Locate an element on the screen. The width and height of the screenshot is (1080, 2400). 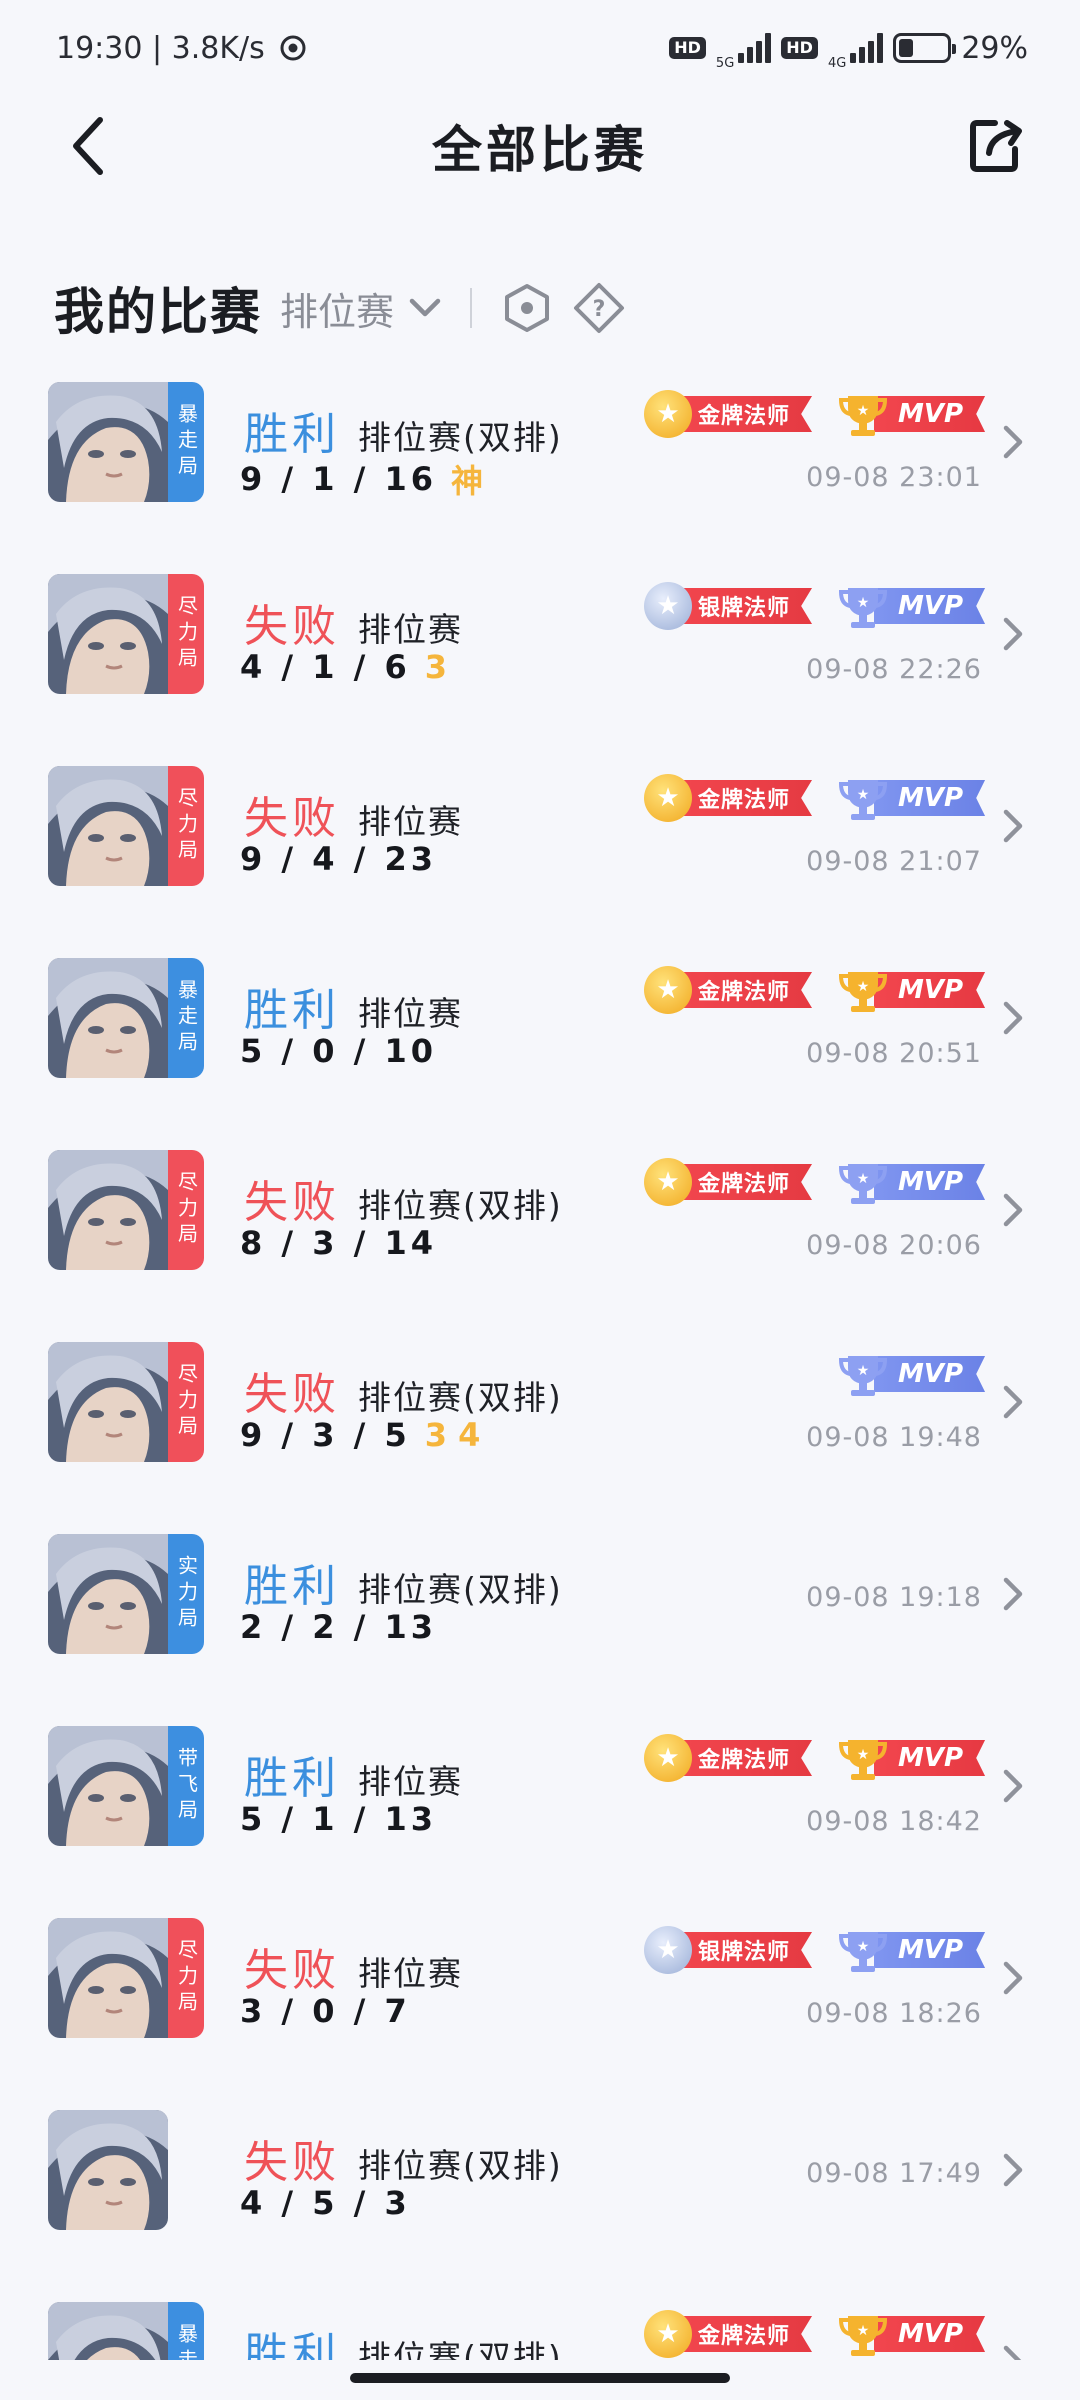
mode-filter-label: 排位赛 is located at coordinates (337, 311).